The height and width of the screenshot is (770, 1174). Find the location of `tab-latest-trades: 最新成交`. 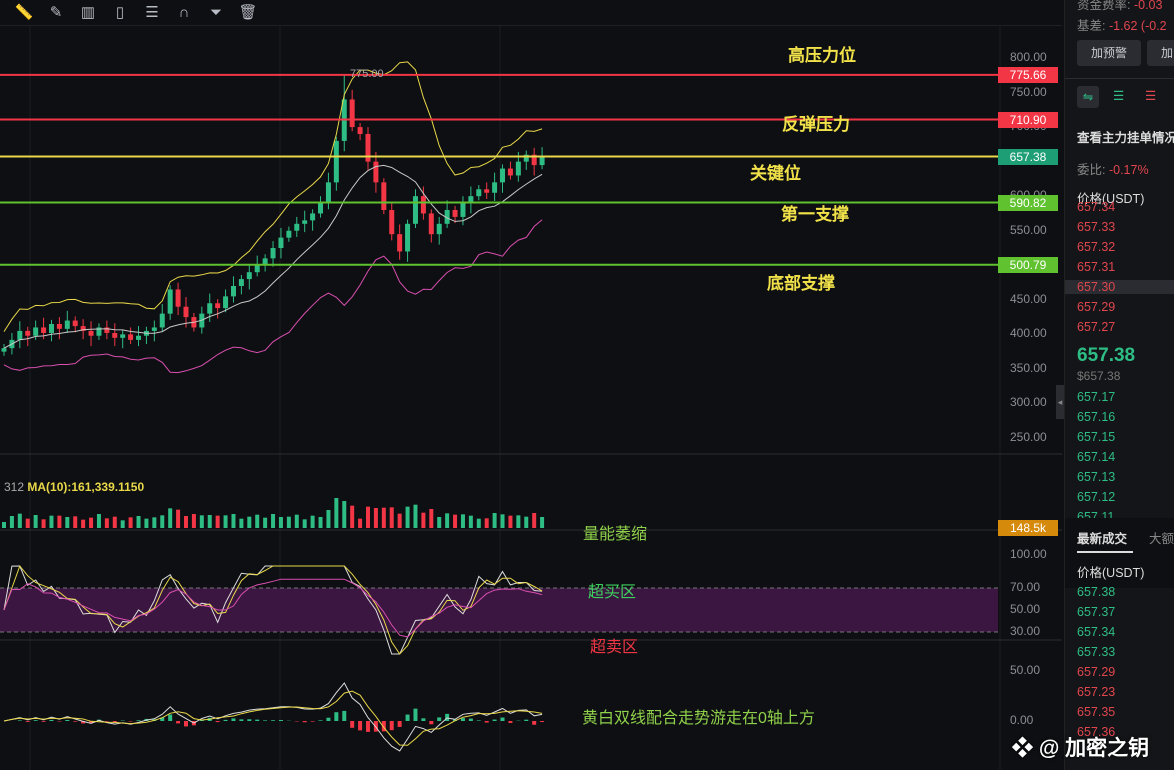

tab-latest-trades: 最新成交 is located at coordinates (1102, 537).